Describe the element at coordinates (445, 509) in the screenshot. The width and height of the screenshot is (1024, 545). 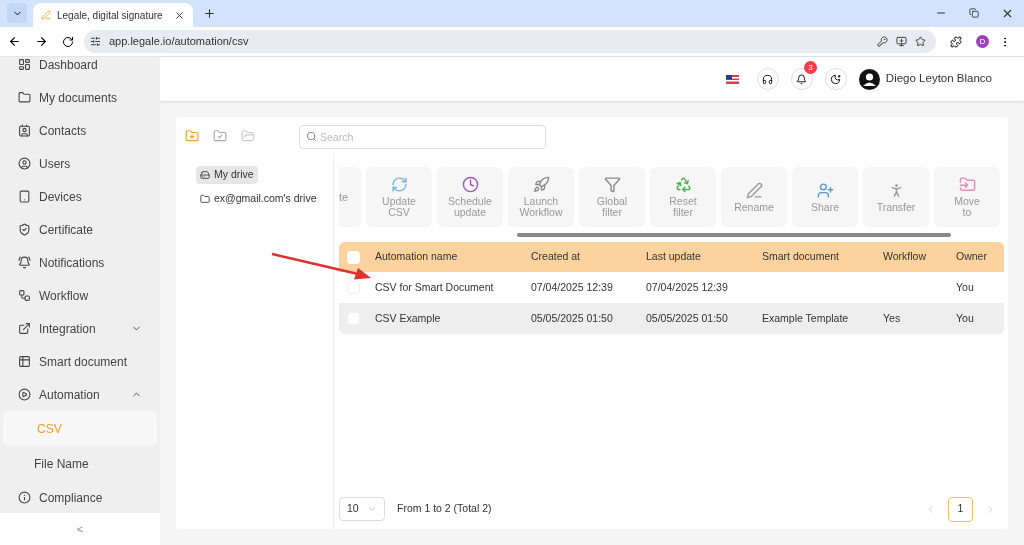
I see `pagination-summary: From 1 to 2 (Total 2)` at that location.